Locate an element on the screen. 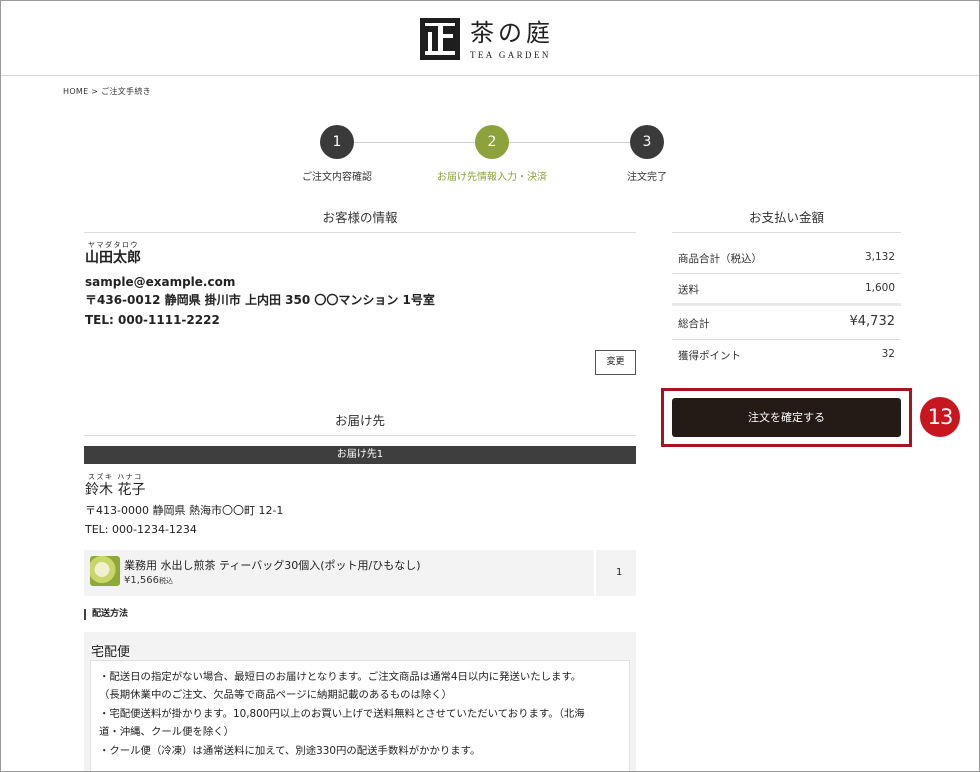 This screenshot has width=980, height=772. customer-name-ruby: ヤマダタロウ is located at coordinates (113, 245).